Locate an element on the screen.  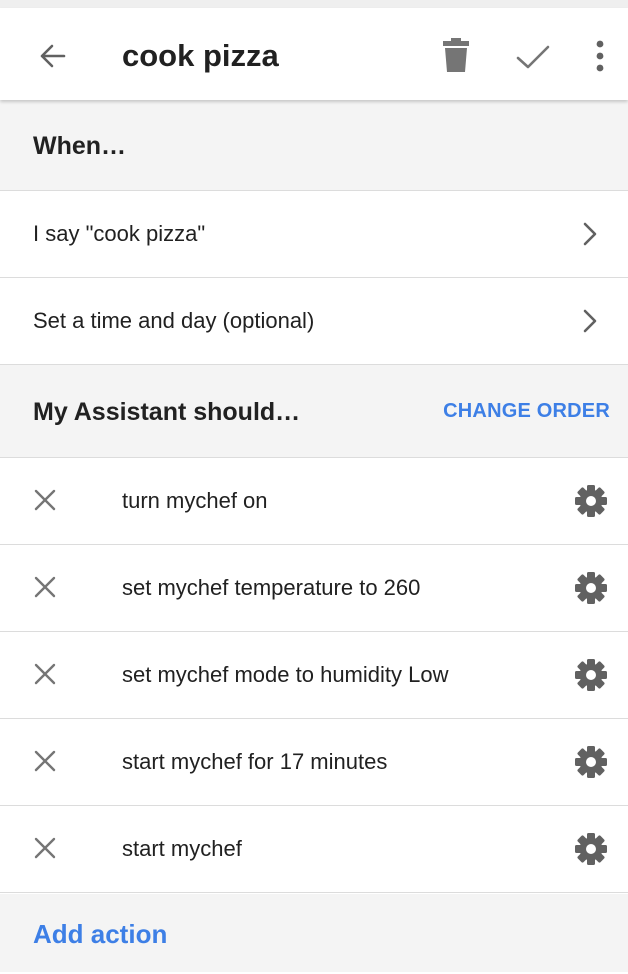
action-row: start mychef for 17 minutes is located at coordinates (314, 762).